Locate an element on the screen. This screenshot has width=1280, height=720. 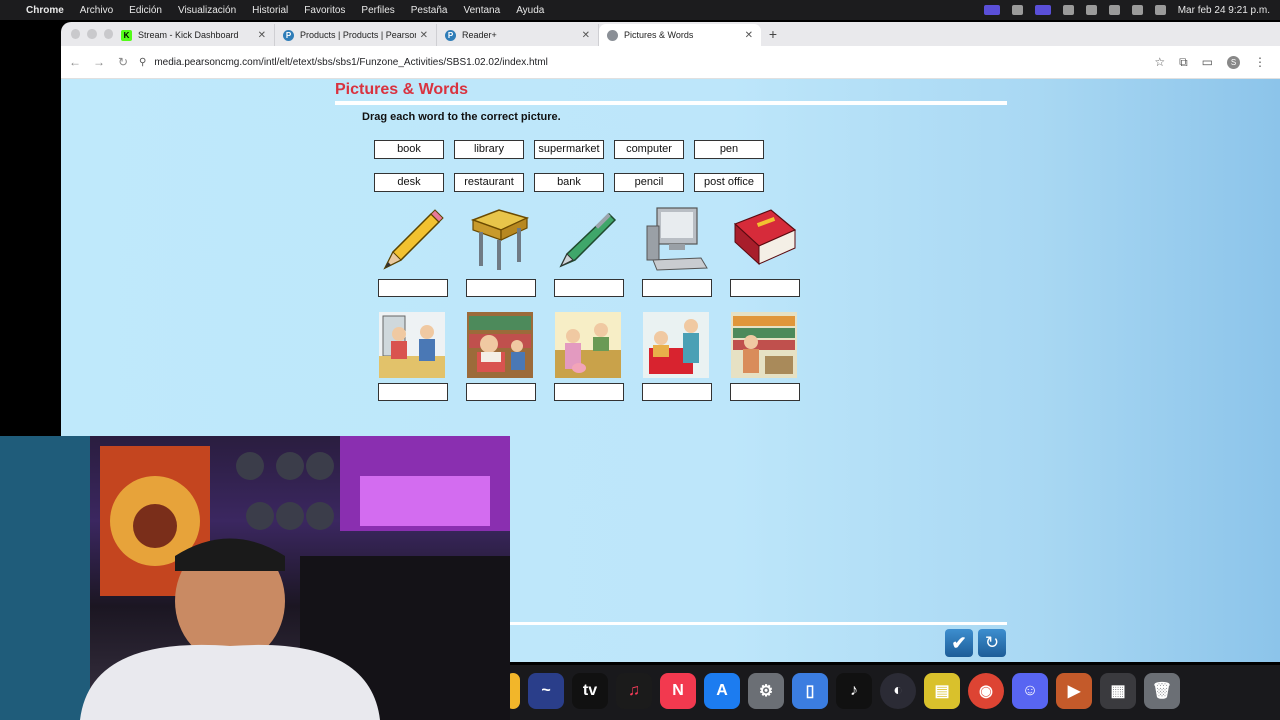
files-icon: ▯ is located at coordinates (810, 691).